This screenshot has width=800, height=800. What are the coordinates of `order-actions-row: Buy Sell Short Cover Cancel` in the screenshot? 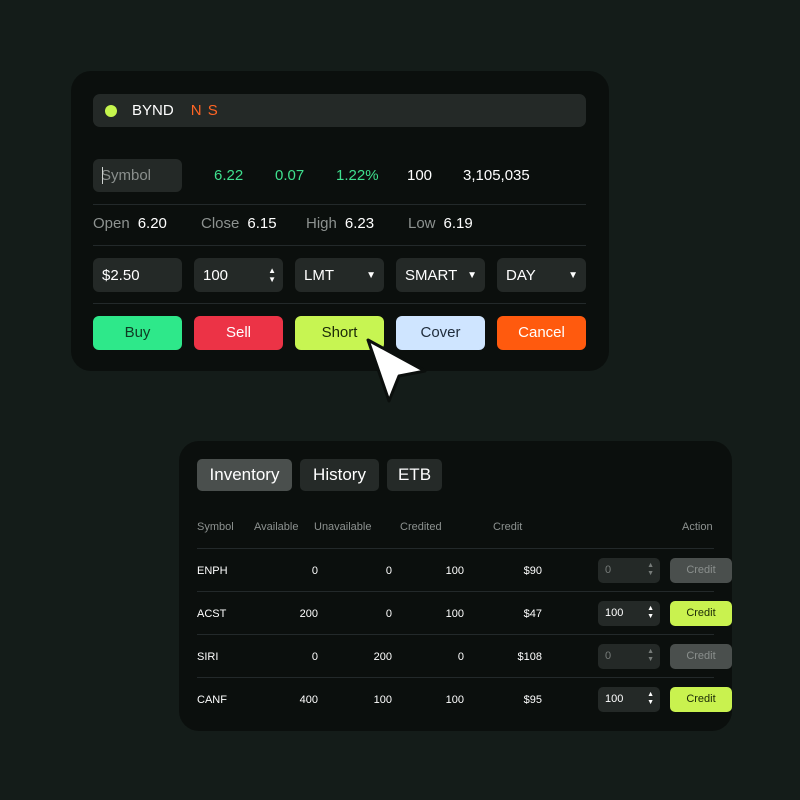 It's located at (339, 333).